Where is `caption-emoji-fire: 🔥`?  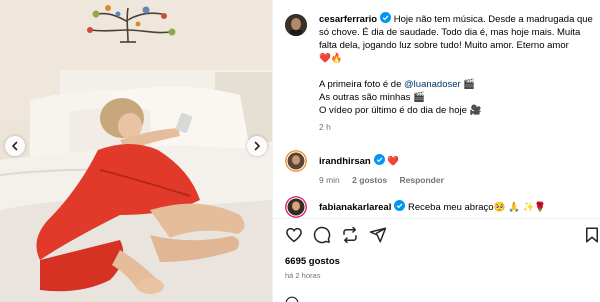 caption-emoji-fire: 🔥 is located at coordinates (336, 58).